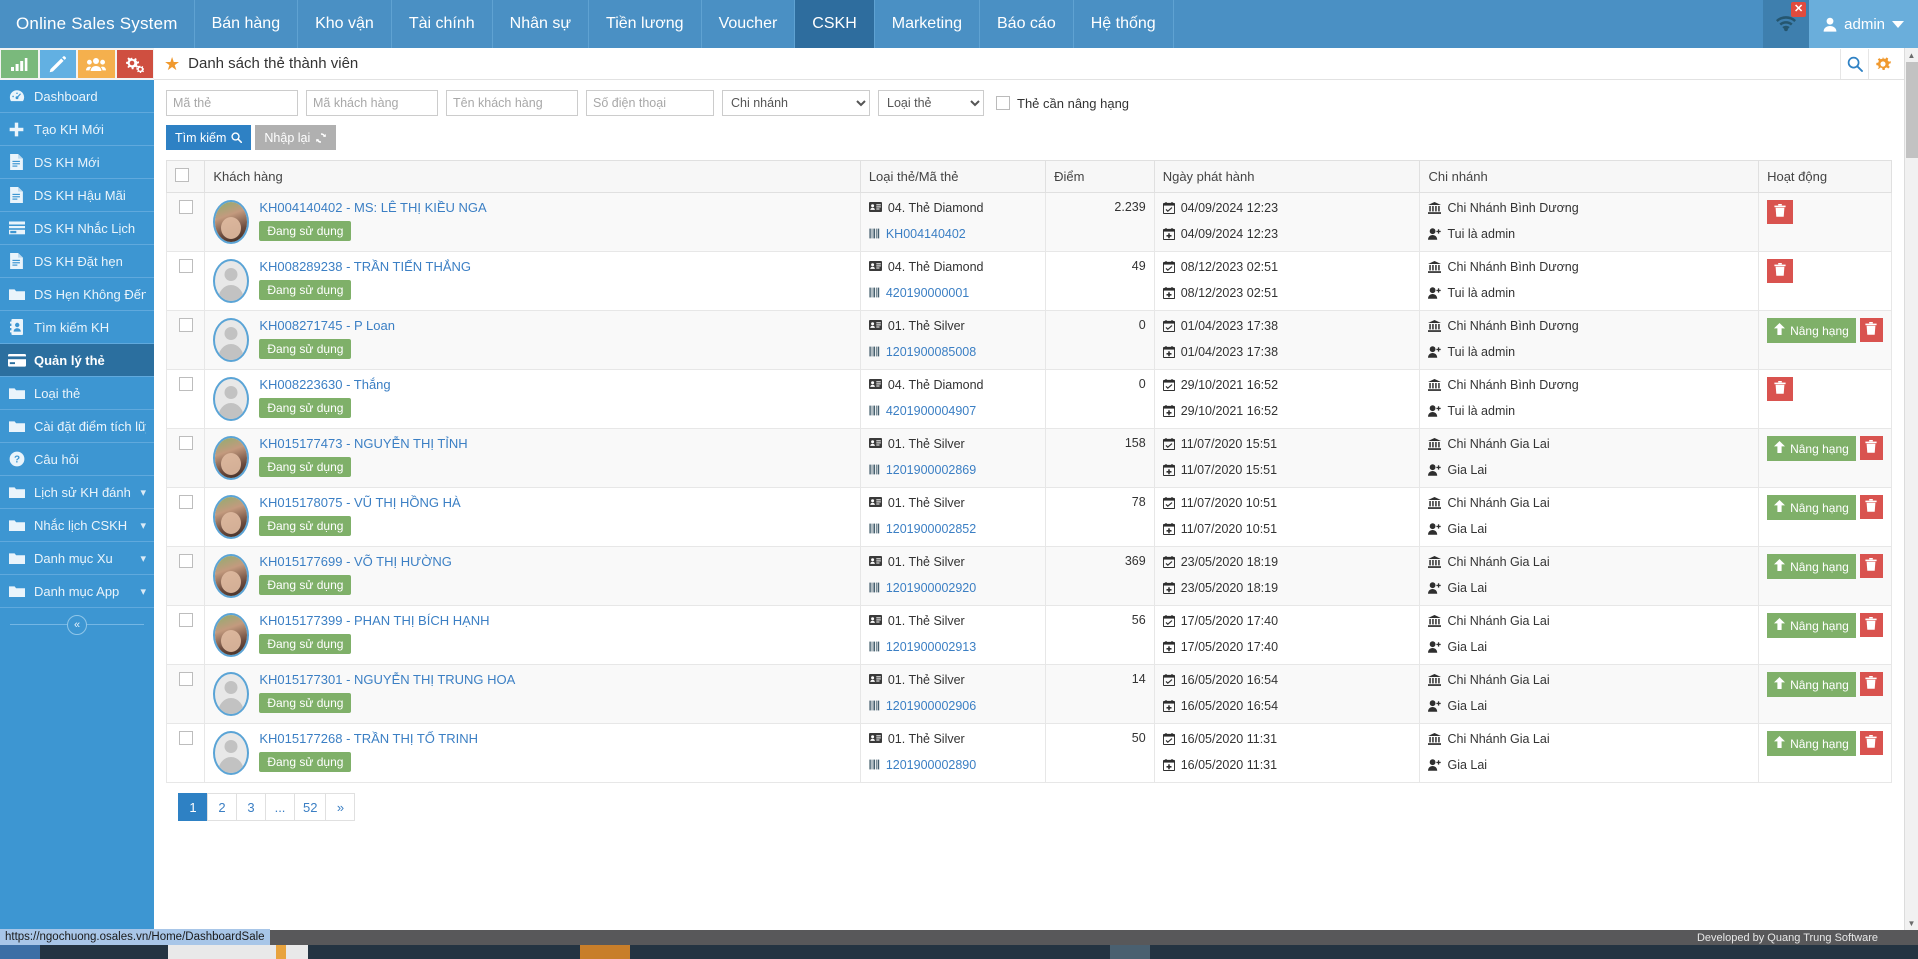 This screenshot has height=959, width=1918. I want to click on card-code-link: 1201900002920, so click(931, 588).